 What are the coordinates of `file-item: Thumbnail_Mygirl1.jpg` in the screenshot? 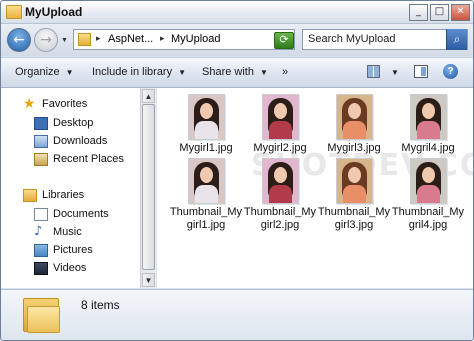 It's located at (206, 195).